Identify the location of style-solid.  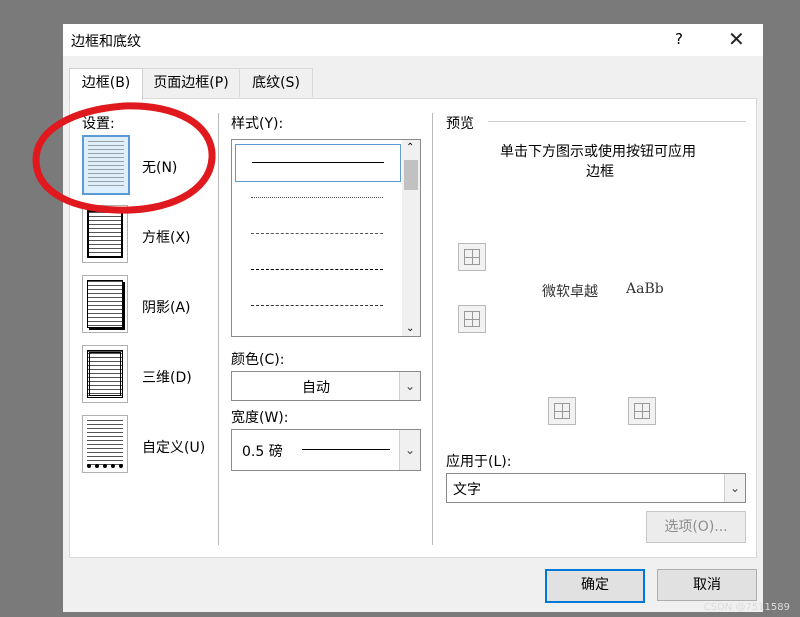
(318, 163).